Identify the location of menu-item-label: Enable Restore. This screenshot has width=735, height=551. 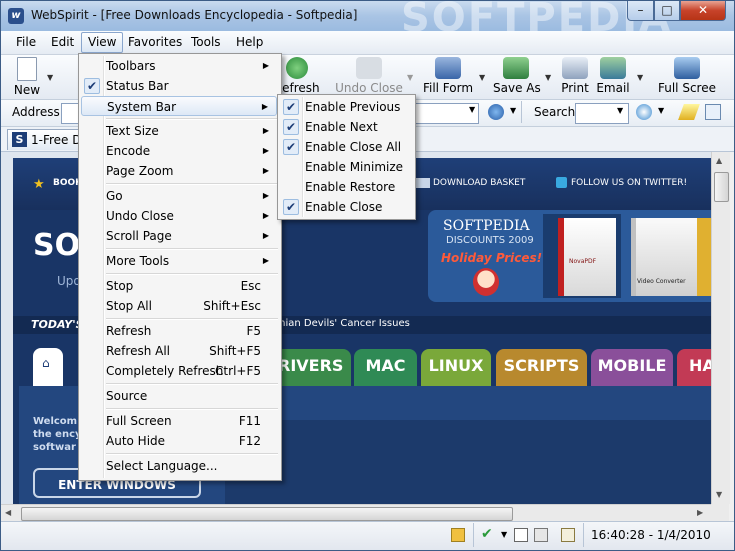
(350, 187).